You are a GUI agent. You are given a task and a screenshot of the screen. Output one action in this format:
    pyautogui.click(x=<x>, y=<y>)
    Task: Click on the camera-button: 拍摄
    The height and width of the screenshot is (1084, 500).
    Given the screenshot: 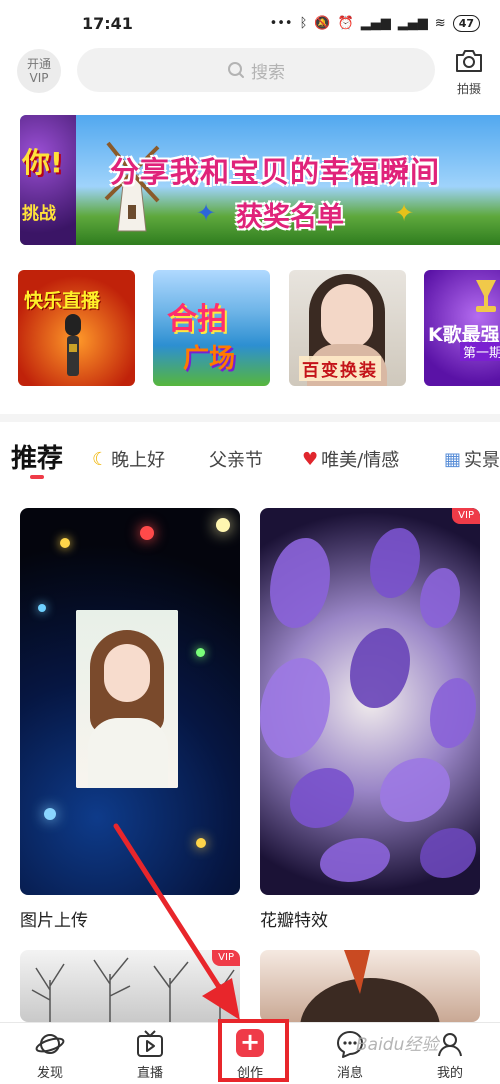 What is the action you would take?
    pyautogui.click(x=469, y=72)
    